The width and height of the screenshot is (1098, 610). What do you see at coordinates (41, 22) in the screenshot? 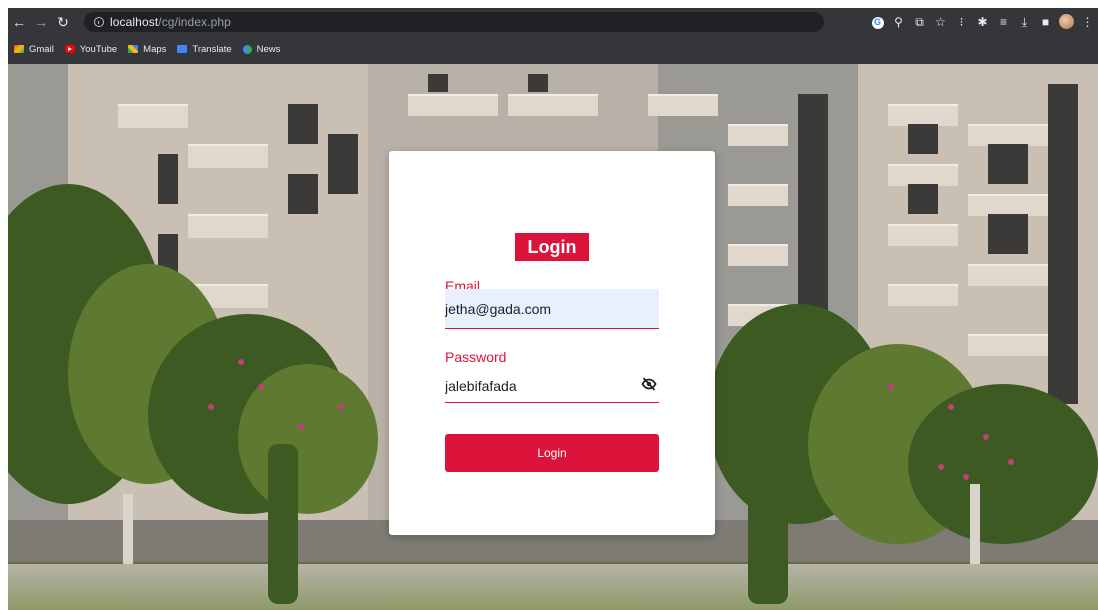
I see `forward-arrow-icon: →` at bounding box center [41, 22].